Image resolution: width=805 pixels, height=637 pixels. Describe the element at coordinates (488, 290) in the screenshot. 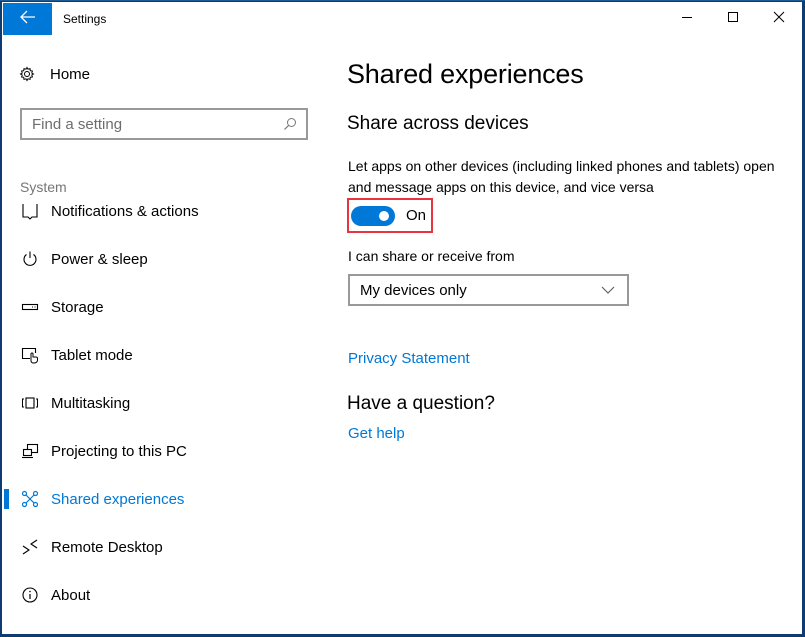

I see `share-from-dropdown: My devices only` at that location.